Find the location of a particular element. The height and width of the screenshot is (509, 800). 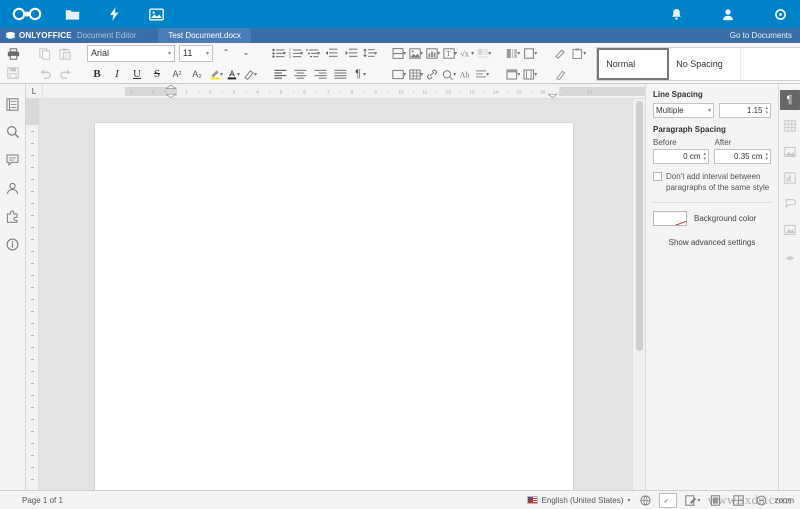

document-tab: Test Document.docx is located at coordinates (204, 35).